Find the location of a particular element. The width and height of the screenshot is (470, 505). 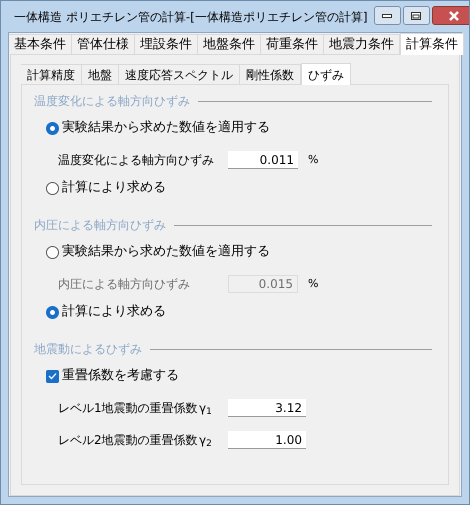

minimize-icon is located at coordinates (387, 16).